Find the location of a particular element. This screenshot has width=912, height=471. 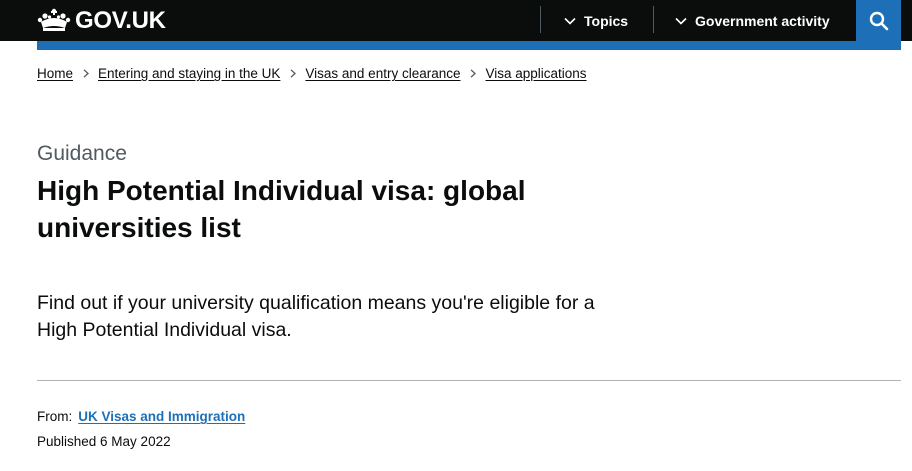

government-activity-nav-button: Government activity is located at coordinates (752, 20).